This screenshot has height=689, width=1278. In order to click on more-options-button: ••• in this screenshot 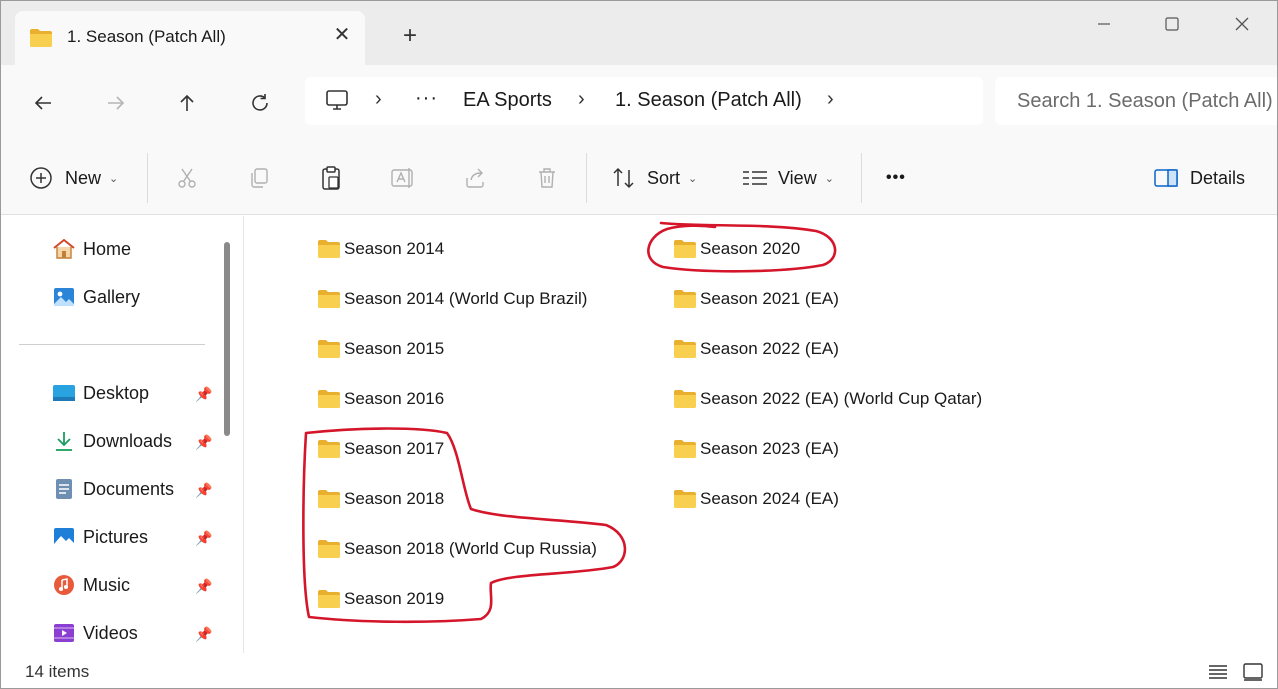, I will do `click(896, 178)`.